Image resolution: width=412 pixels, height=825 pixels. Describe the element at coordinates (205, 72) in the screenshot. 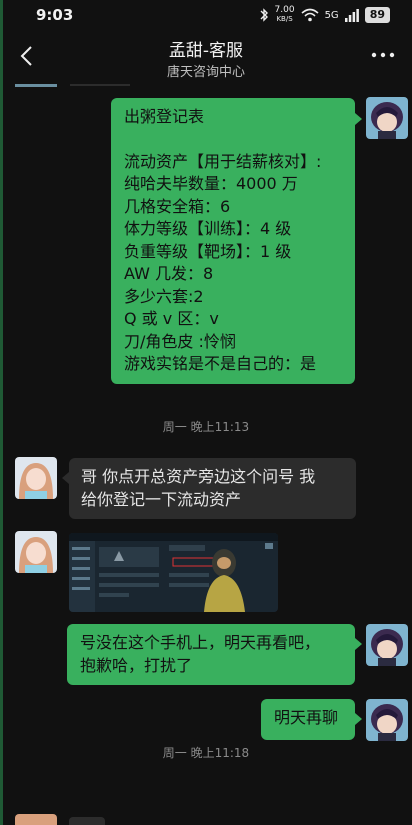

I see `chat-subtitle: 唐天咨询中心` at that location.